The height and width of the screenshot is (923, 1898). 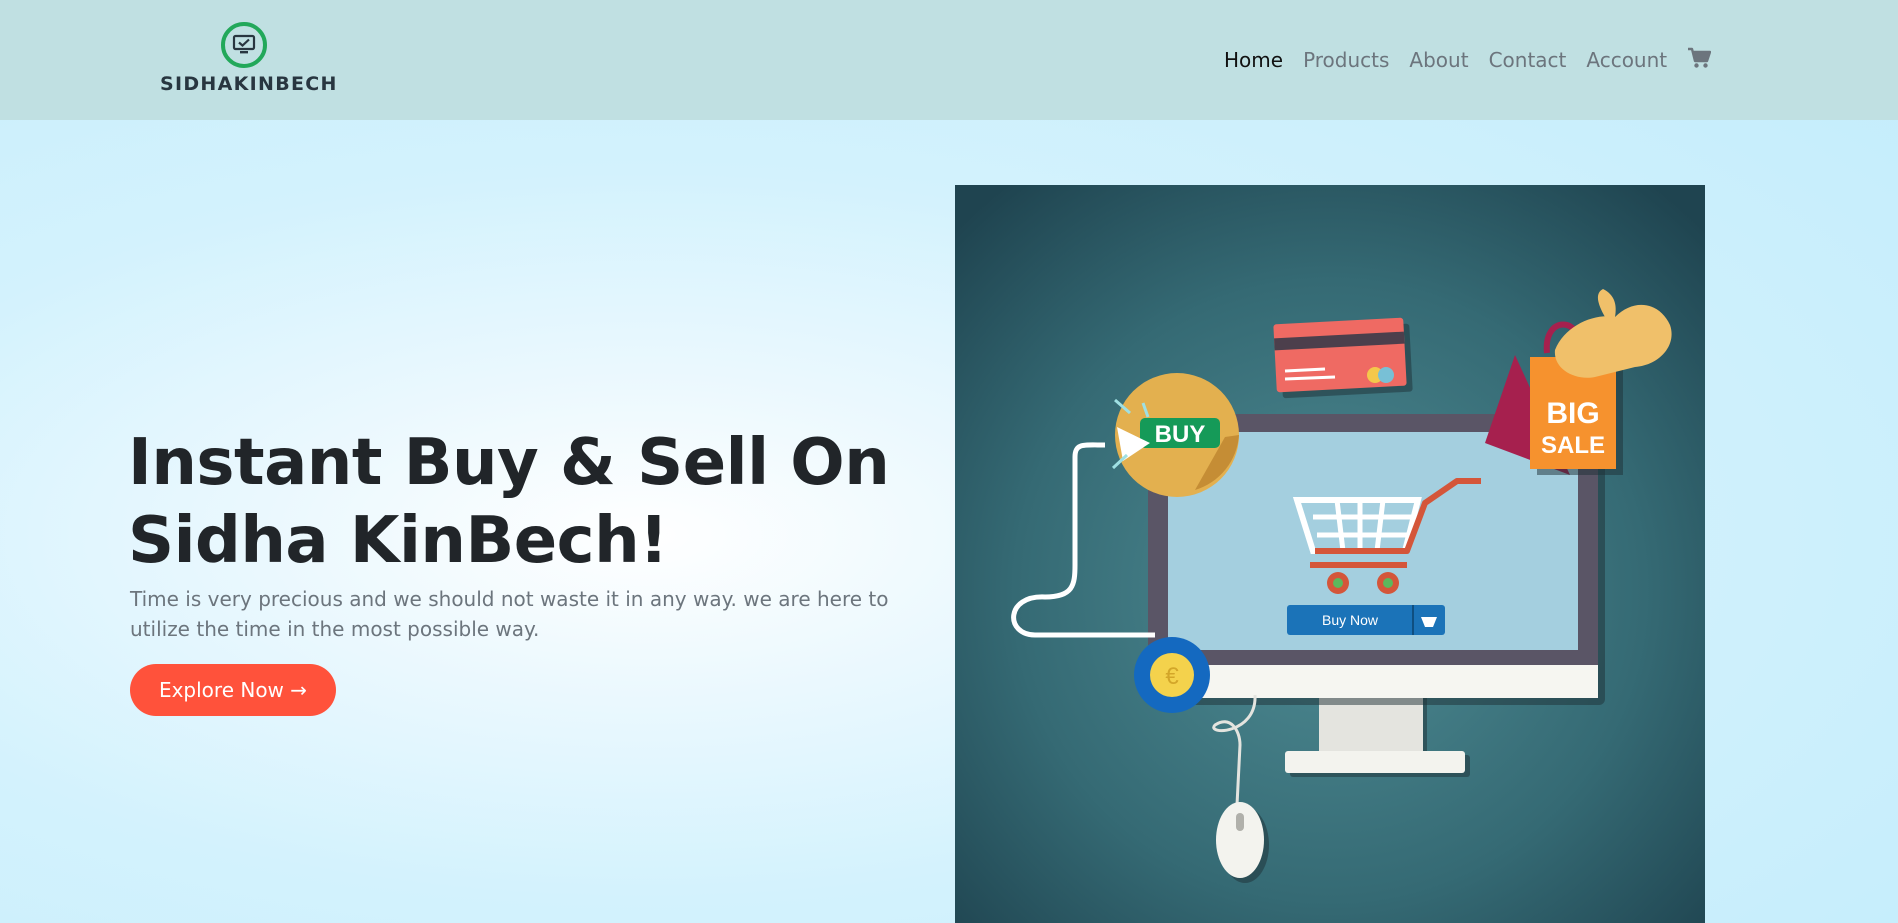 I want to click on brand-logo: SIDHAKINBECH, so click(x=249, y=59).